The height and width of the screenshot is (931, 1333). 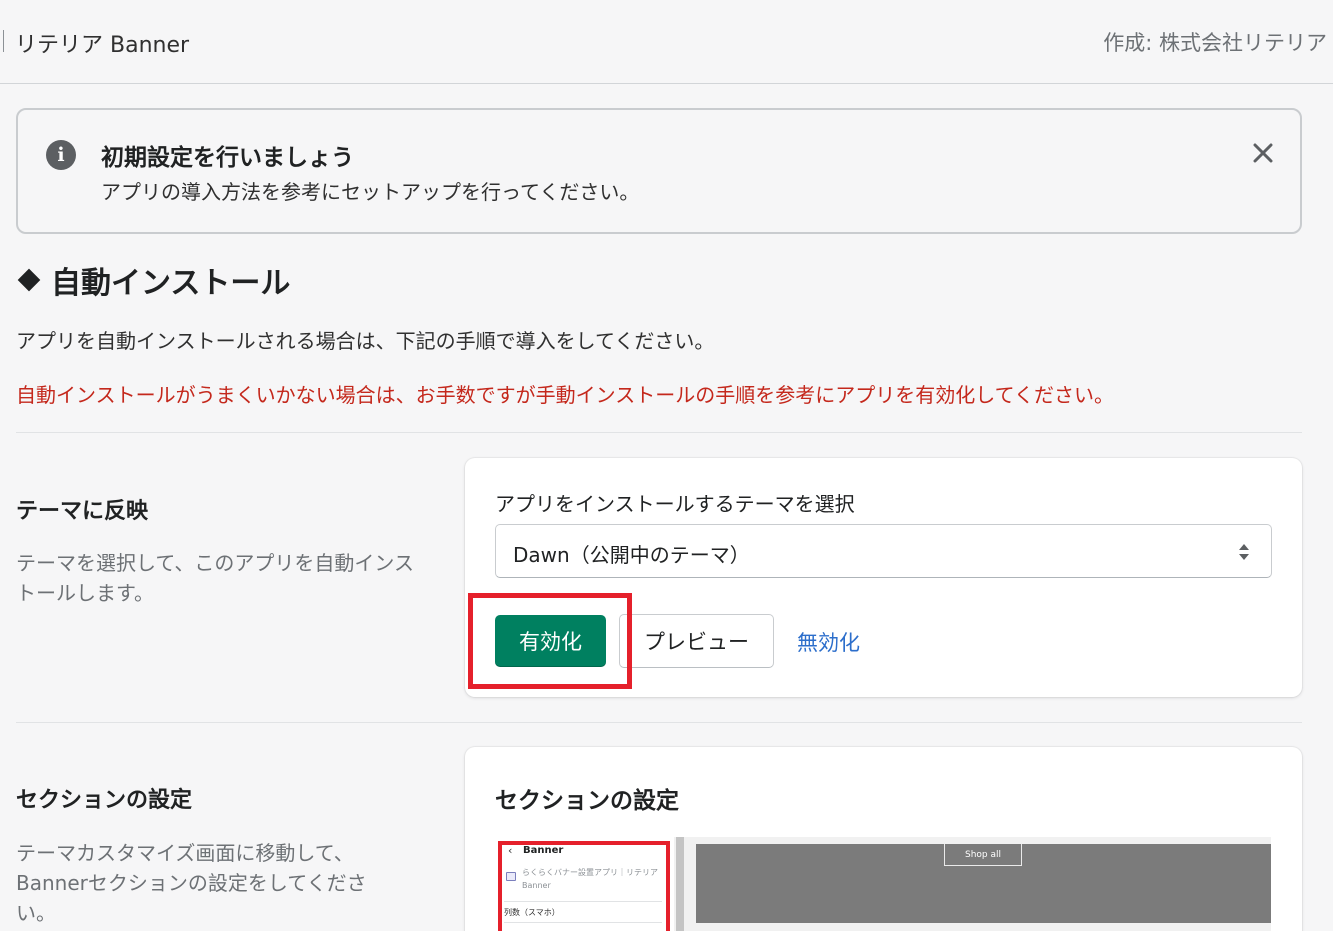 What do you see at coordinates (631, 555) in the screenshot?
I see `theme-select-value: Dawn（公開中のテーマ）` at bounding box center [631, 555].